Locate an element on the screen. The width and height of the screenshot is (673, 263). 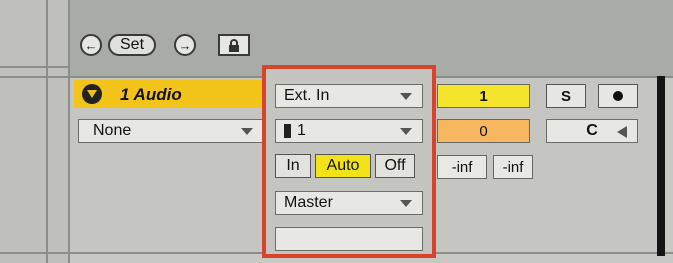
solo-button: S is located at coordinates (566, 96).